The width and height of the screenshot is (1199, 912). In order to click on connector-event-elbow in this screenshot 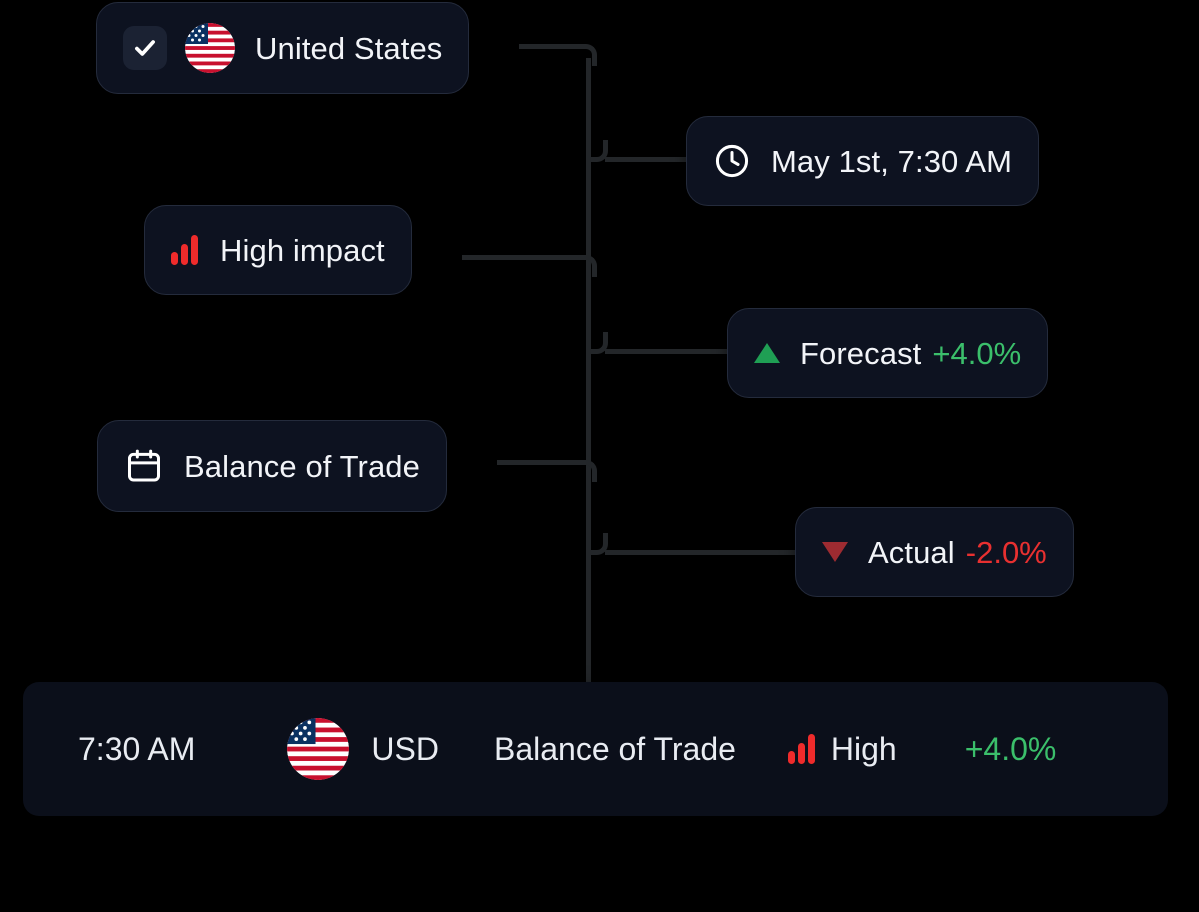, I will do `click(586, 471)`.